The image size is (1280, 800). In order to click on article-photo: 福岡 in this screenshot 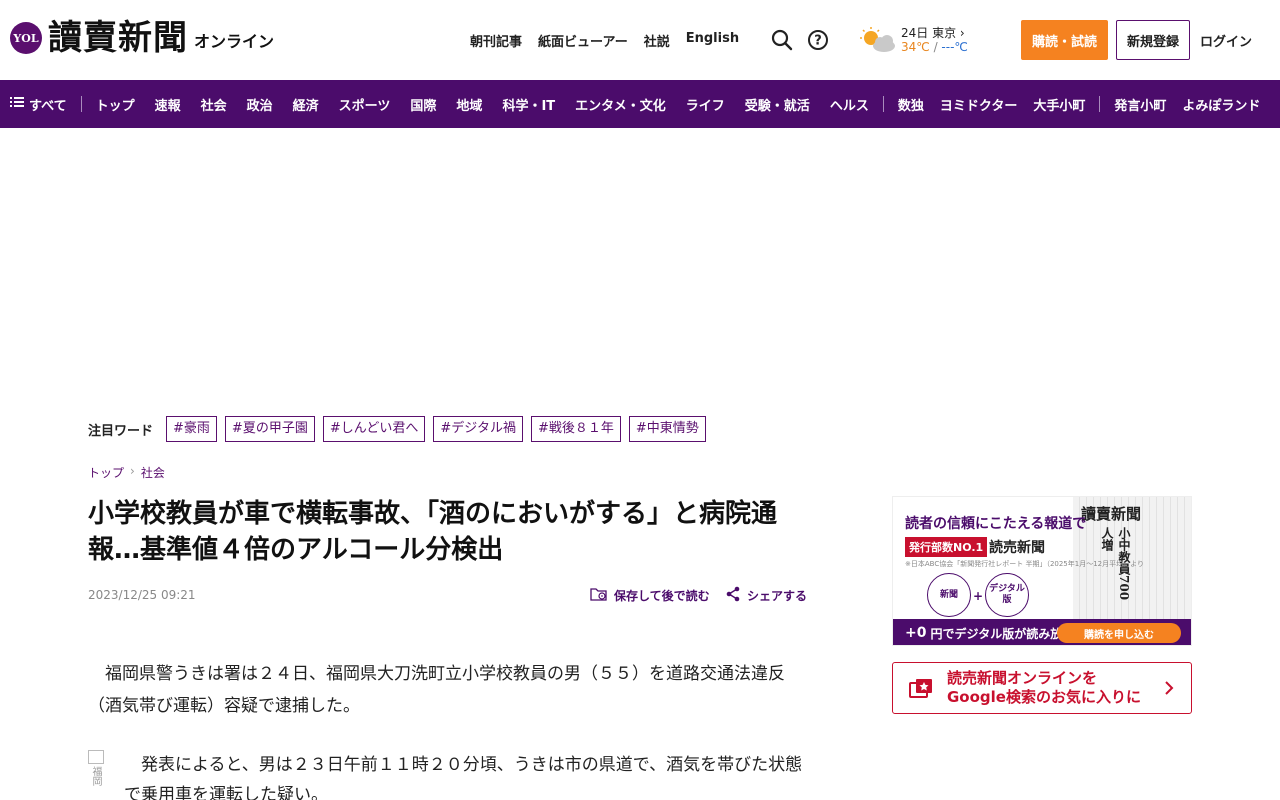, I will do `click(99, 775)`.